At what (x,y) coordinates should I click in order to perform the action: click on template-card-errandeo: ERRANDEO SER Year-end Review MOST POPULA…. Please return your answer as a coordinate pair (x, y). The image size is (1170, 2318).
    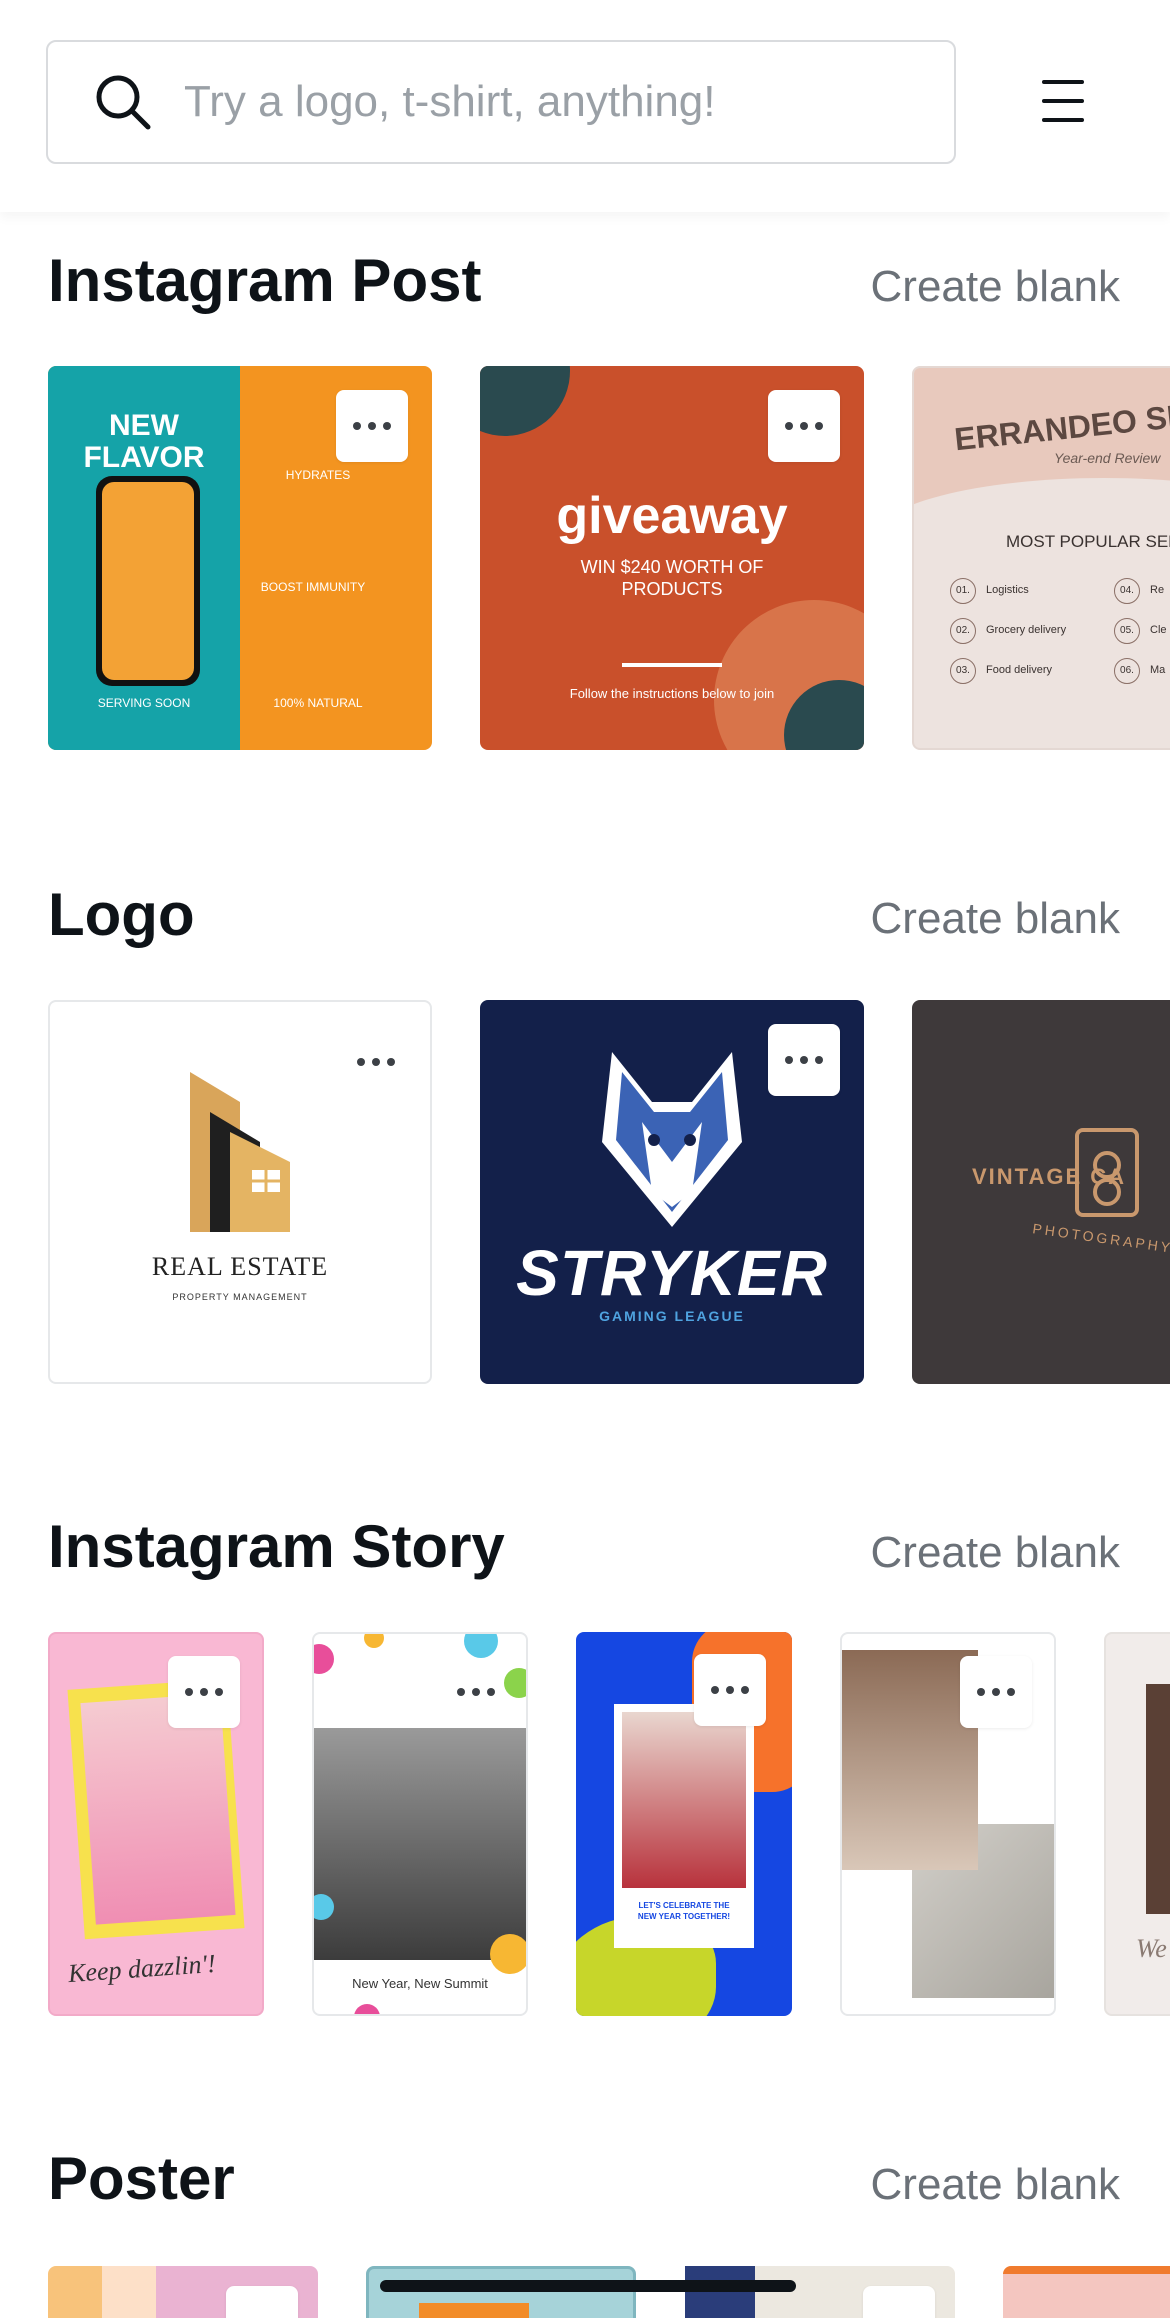
    Looking at the image, I should click on (1041, 558).